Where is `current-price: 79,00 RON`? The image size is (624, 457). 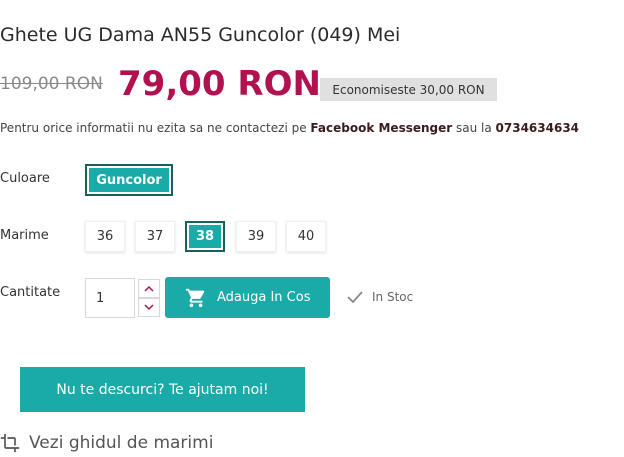
current-price: 79,00 RON is located at coordinates (219, 84).